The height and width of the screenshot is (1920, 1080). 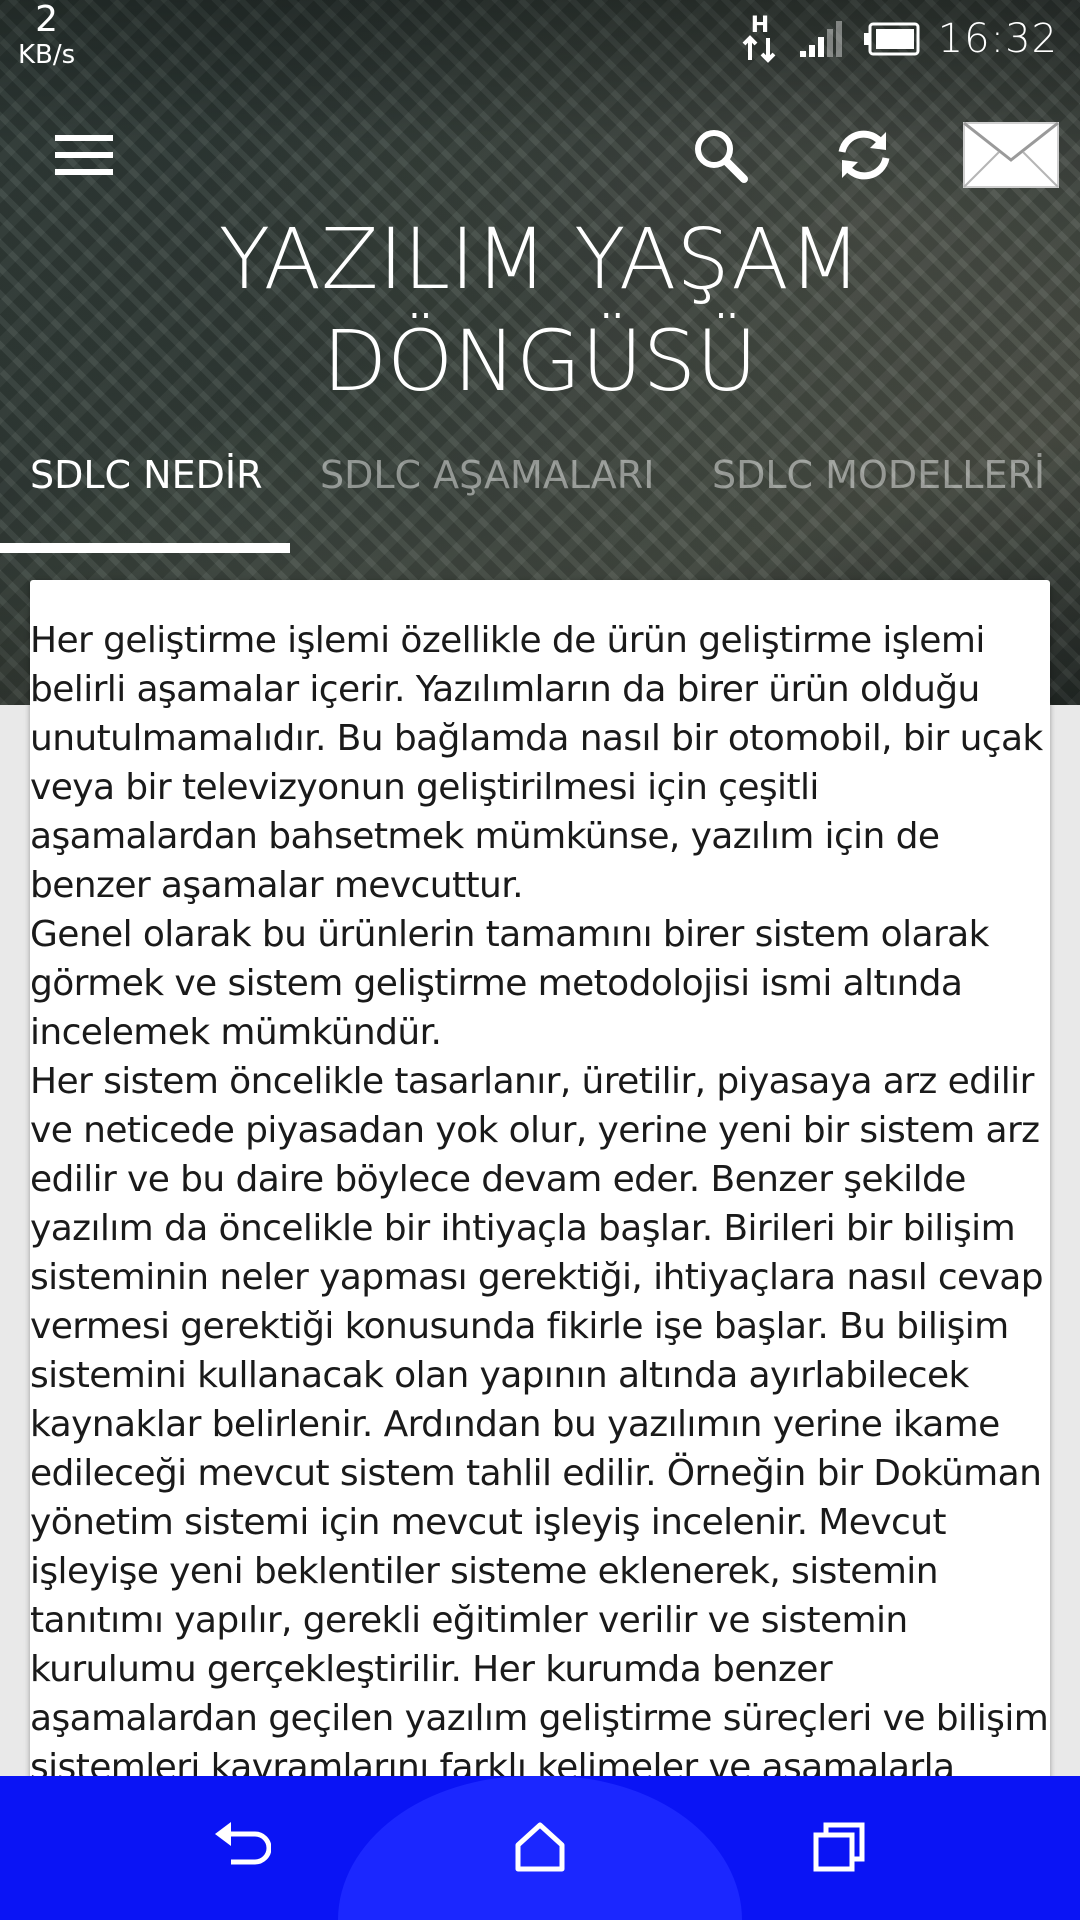 I want to click on mail-button, so click(x=1011, y=157).